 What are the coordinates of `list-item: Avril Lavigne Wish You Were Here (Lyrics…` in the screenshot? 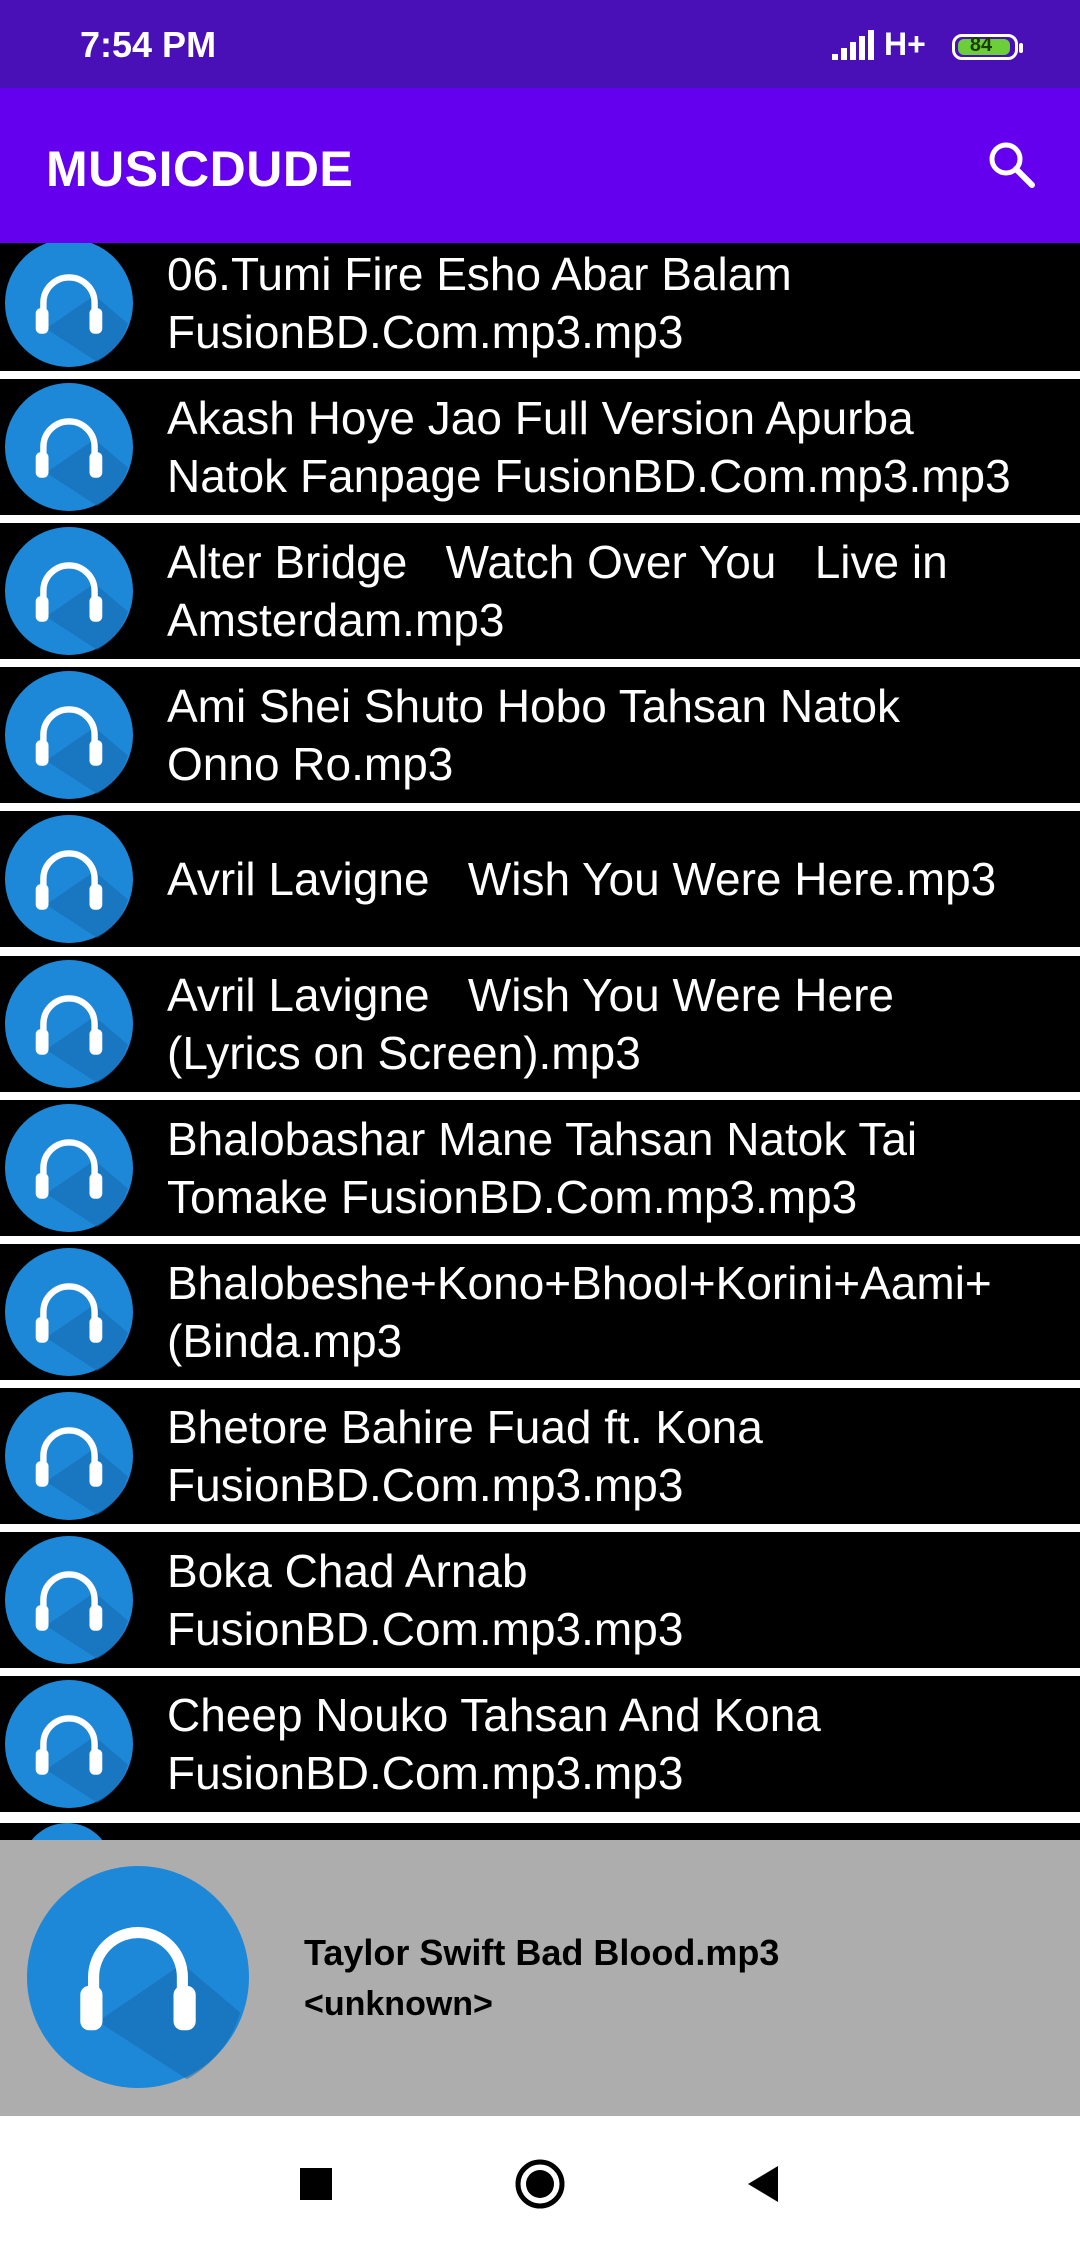 It's located at (540, 1024).